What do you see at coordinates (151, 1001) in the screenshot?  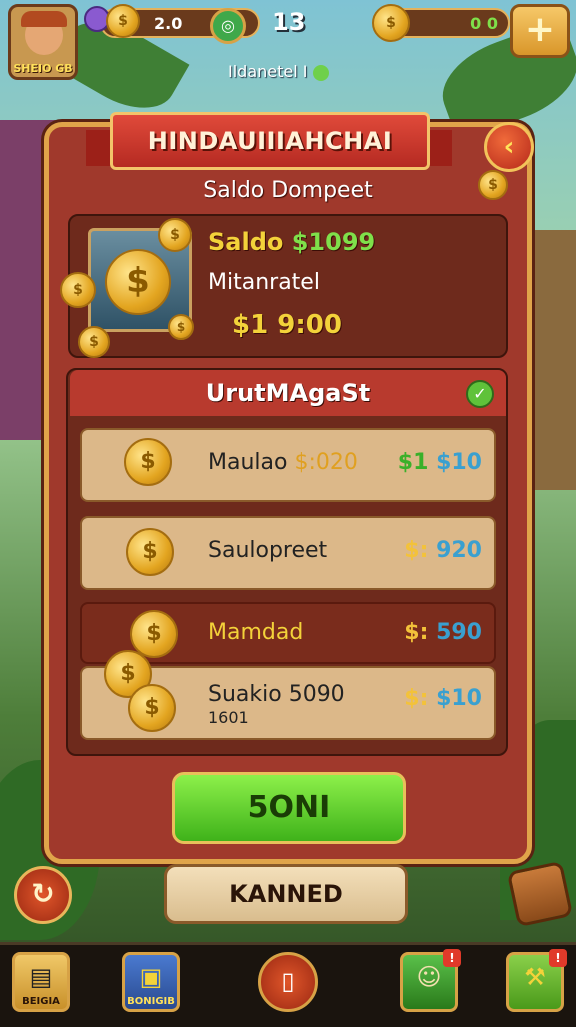 I see `nav-label: BONIGIB` at bounding box center [151, 1001].